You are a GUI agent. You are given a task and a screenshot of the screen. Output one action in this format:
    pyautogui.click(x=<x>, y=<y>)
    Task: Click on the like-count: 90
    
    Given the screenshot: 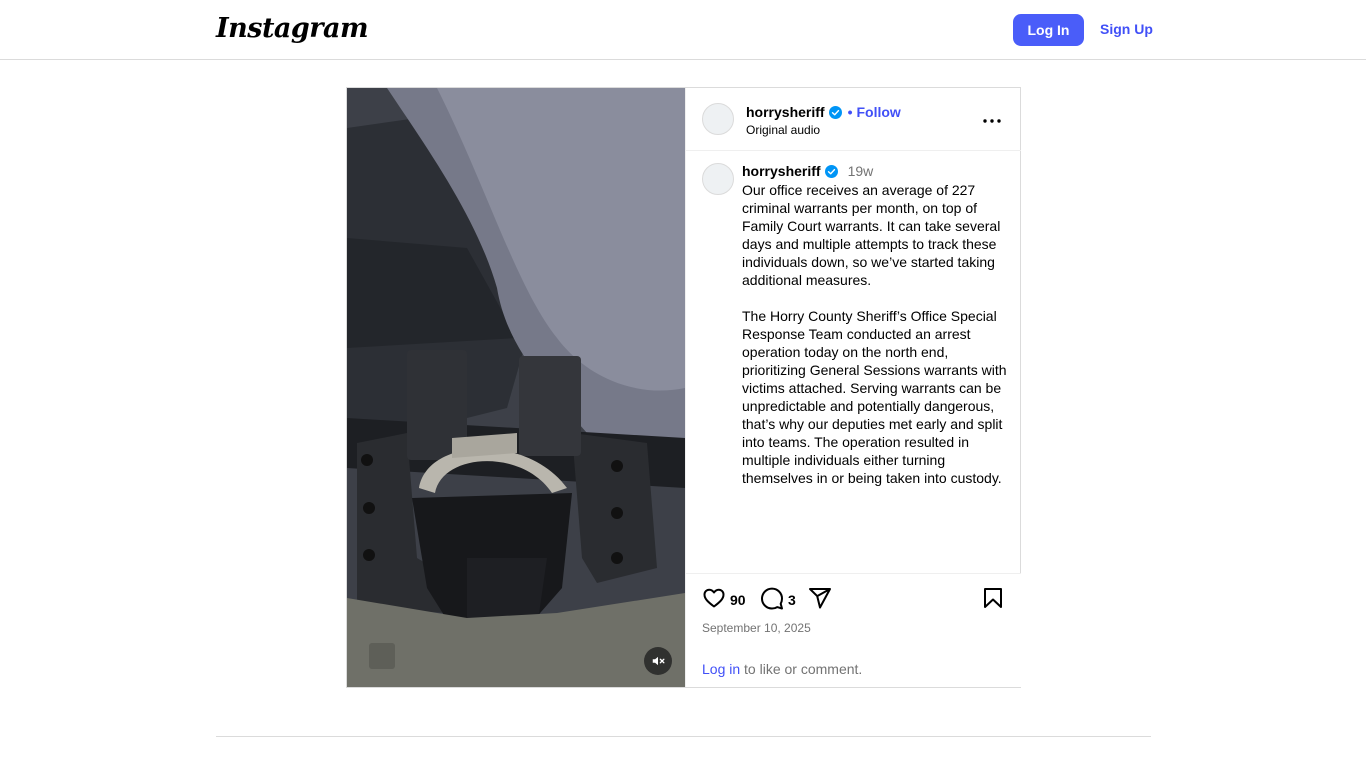 What is the action you would take?
    pyautogui.click(x=738, y=600)
    